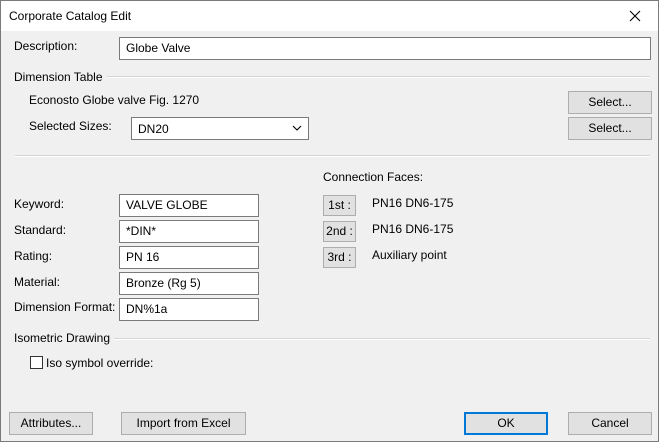 This screenshot has width=659, height=442. What do you see at coordinates (183, 423) in the screenshot?
I see `import-from-excel-button: Import from Excel` at bounding box center [183, 423].